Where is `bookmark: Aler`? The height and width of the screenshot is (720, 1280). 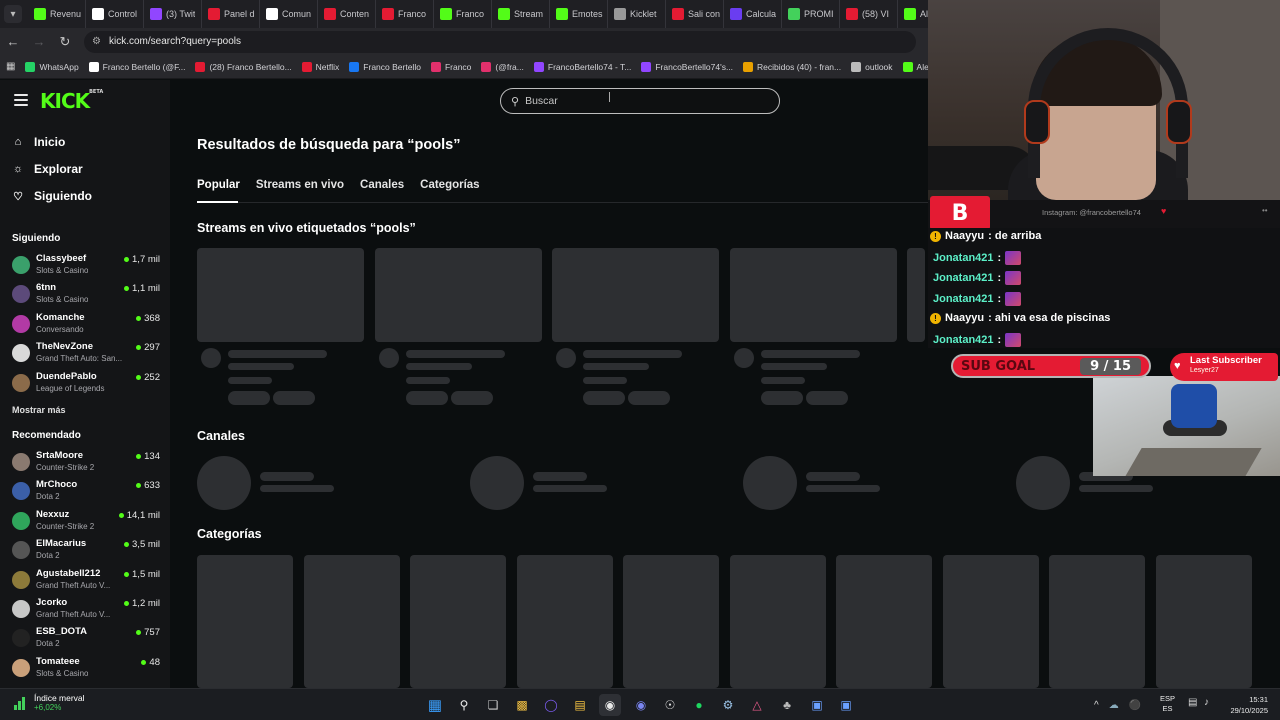 bookmark: Aler is located at coordinates (915, 66).